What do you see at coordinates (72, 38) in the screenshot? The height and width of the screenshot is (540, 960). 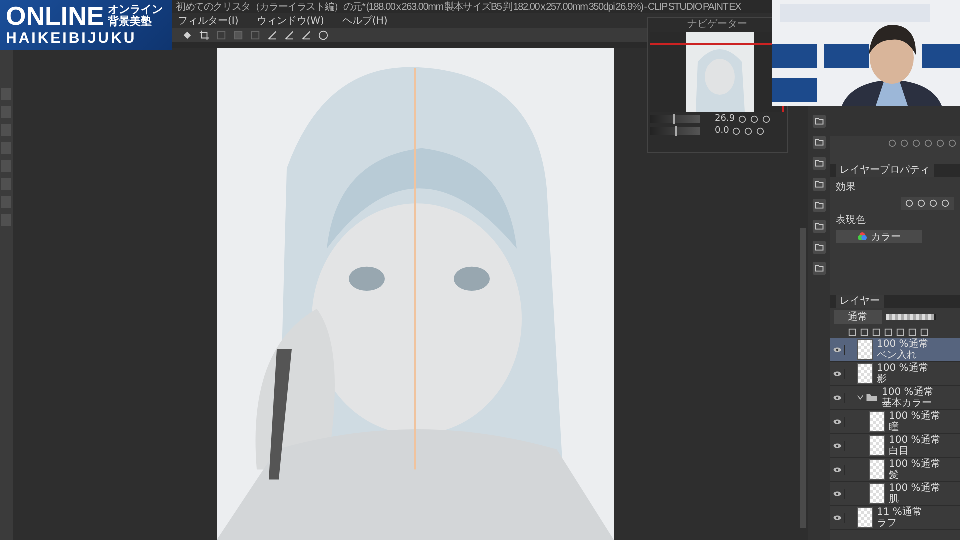 I see `logo-text: HAIKEIBIJUKU` at bounding box center [72, 38].